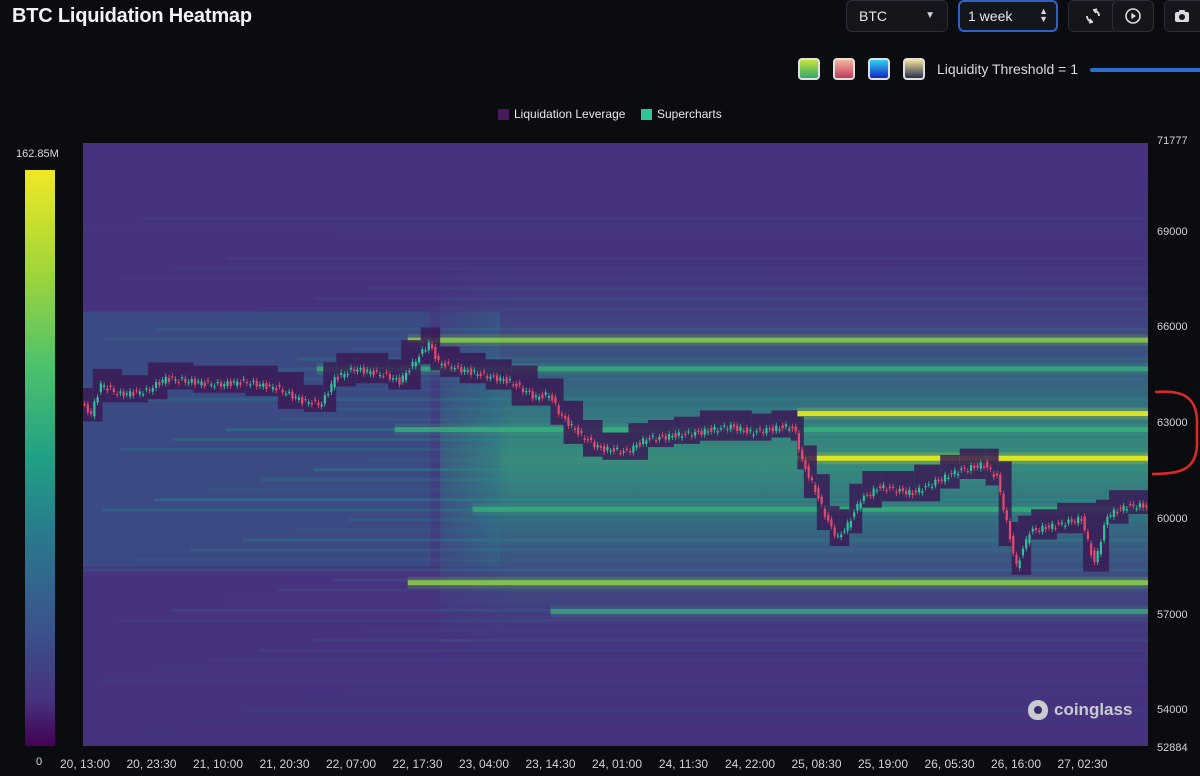 The height and width of the screenshot is (776, 1200). Describe the element at coordinates (284, 764) in the screenshot. I see `x-tick-label: 21, 20:30` at that location.